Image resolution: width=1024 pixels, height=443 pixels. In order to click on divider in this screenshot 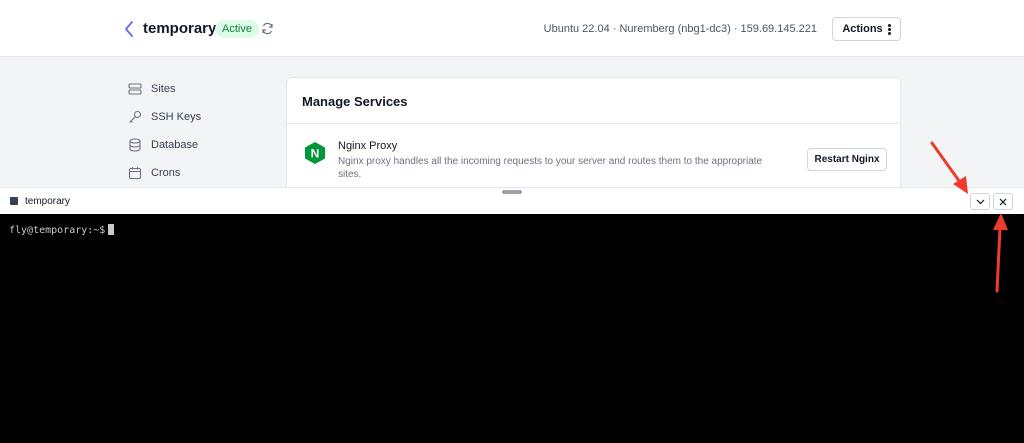, I will do `click(593, 123)`.